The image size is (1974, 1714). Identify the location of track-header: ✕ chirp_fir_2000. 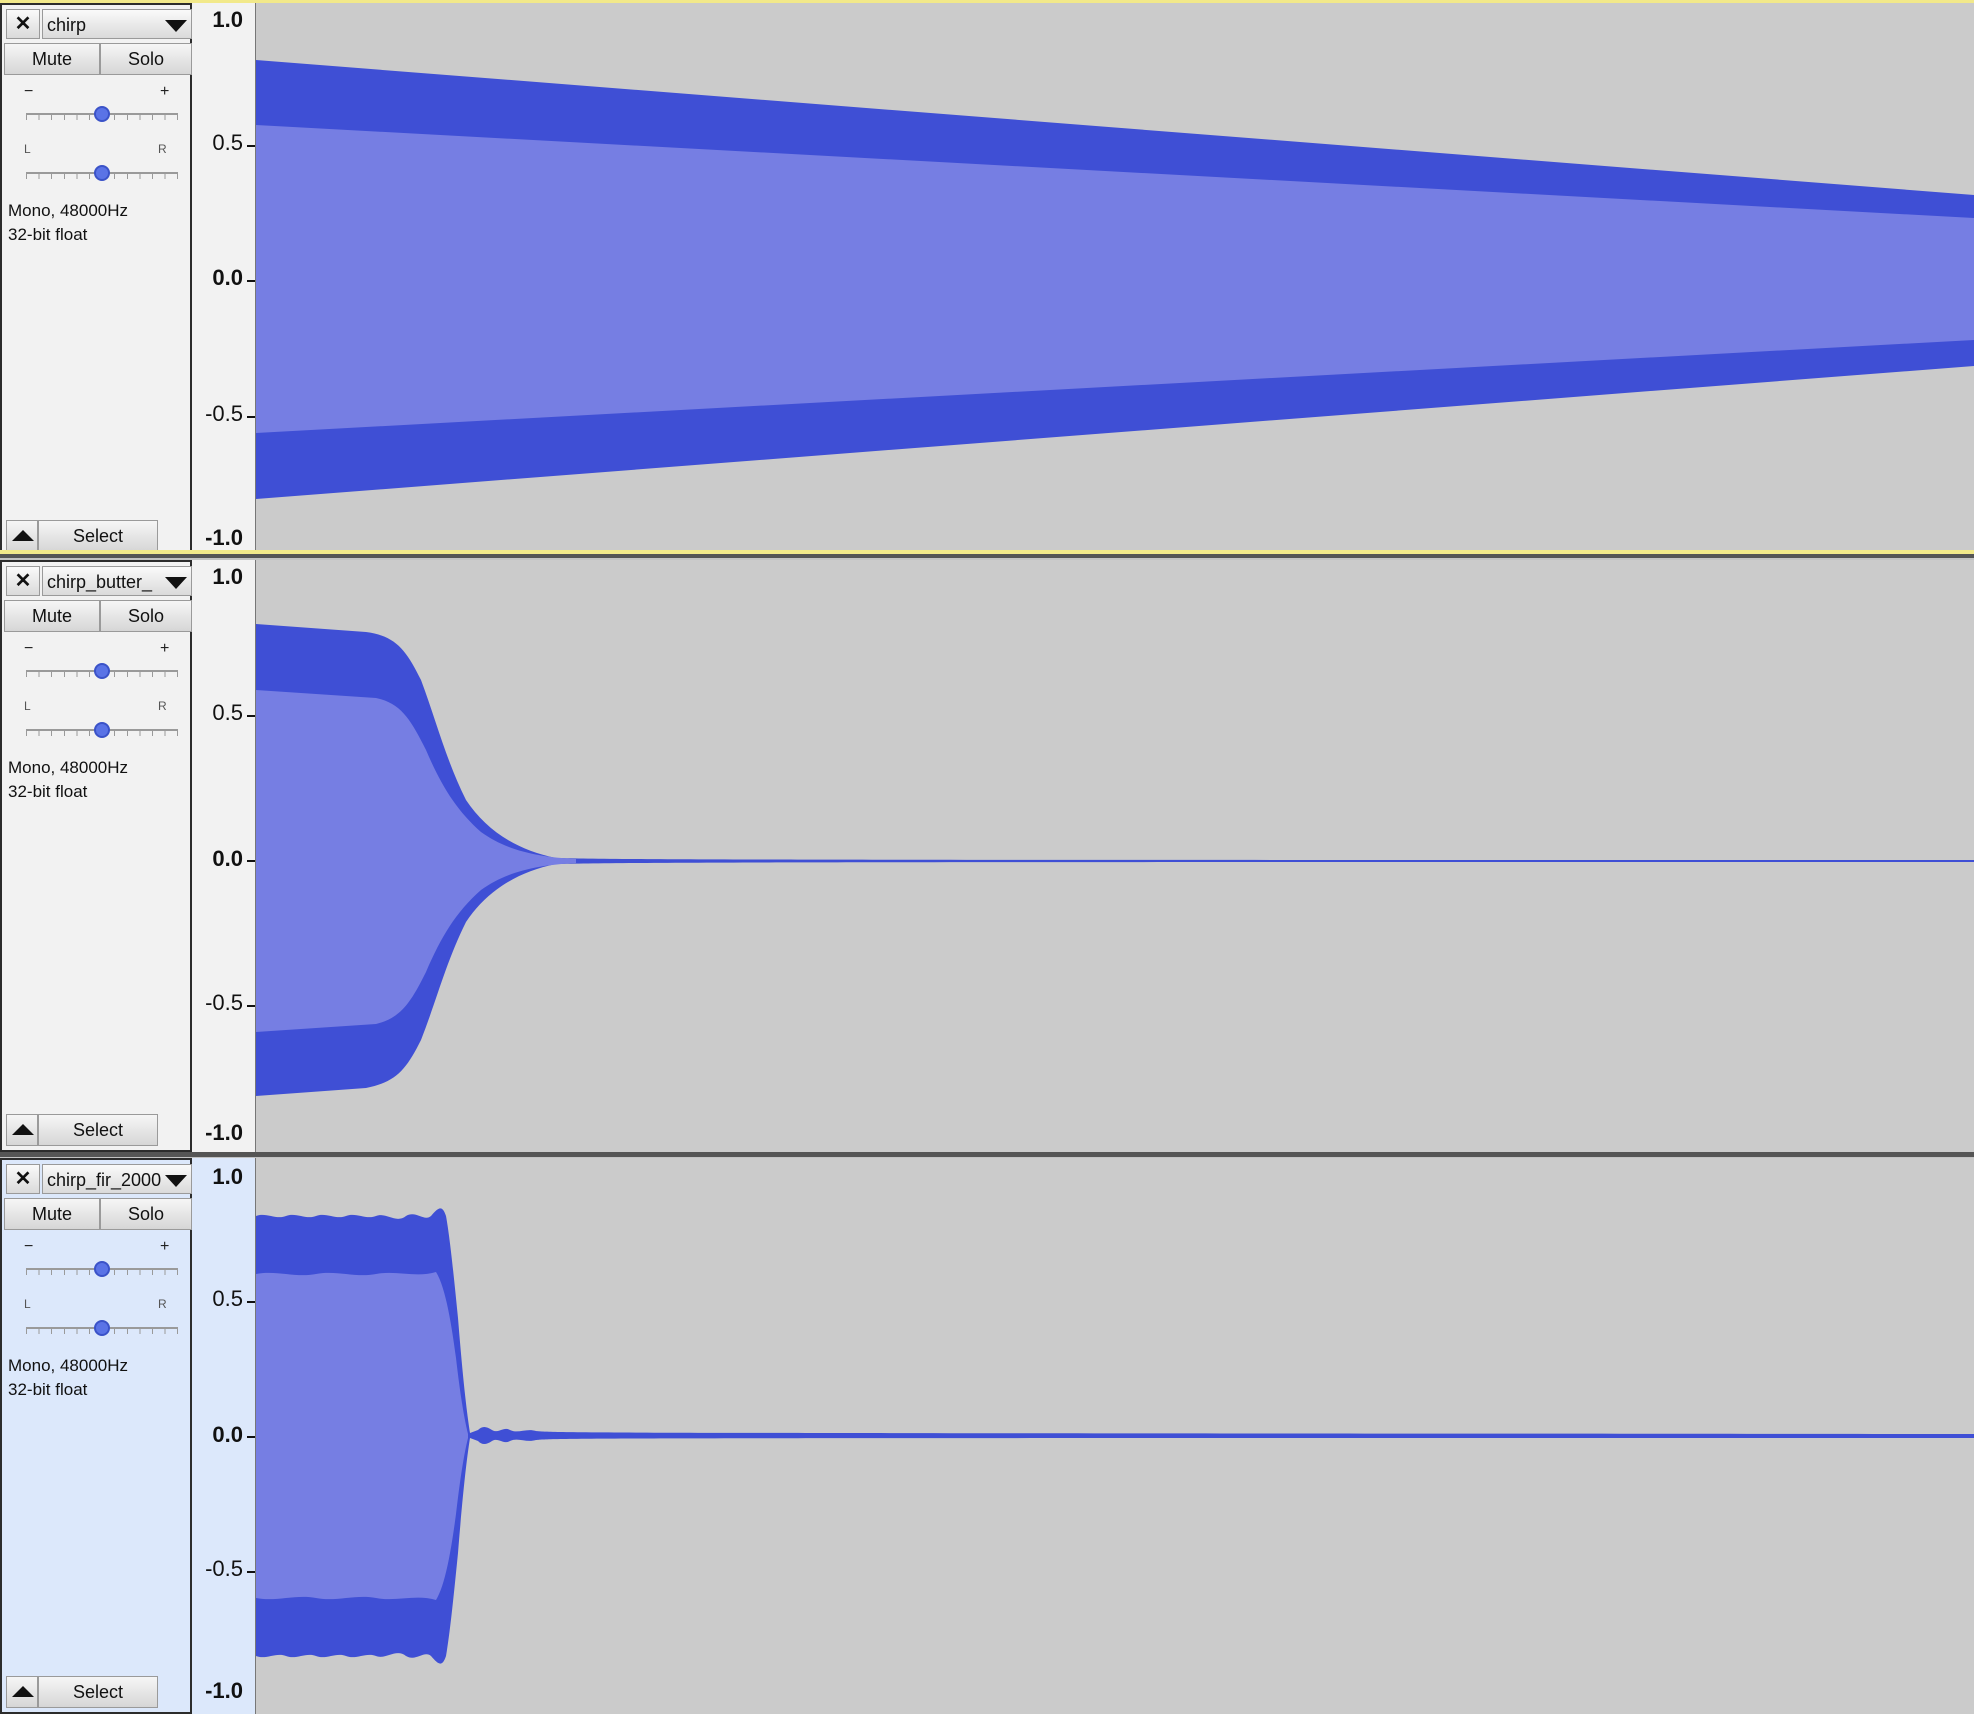
(98, 1178).